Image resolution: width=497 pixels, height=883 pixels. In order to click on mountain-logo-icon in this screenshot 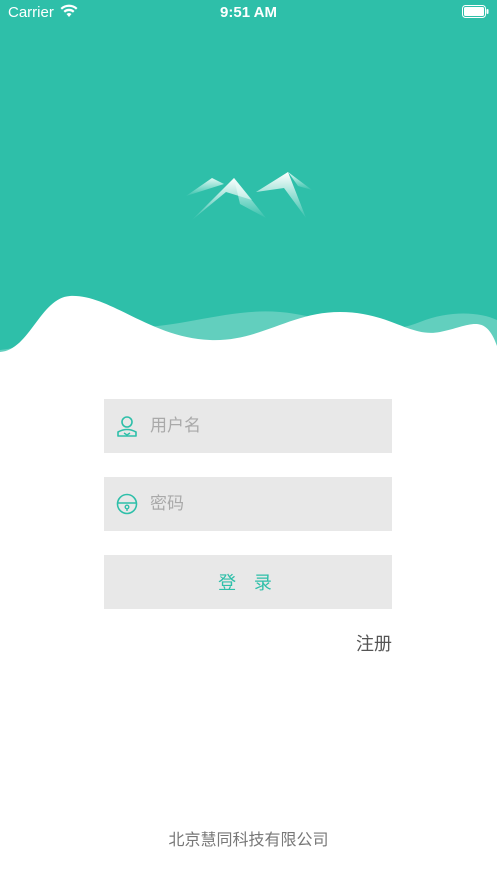, I will do `click(249, 196)`.